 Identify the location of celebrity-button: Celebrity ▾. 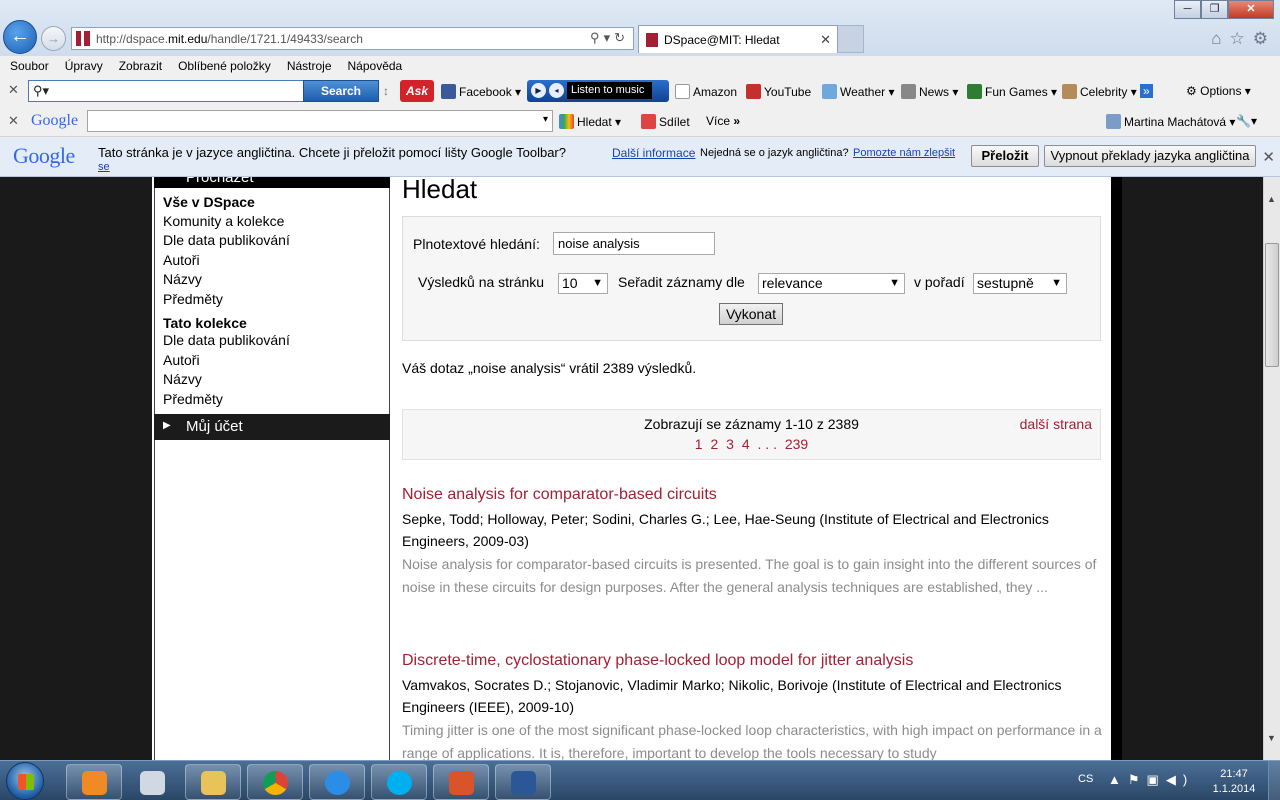
(1099, 91).